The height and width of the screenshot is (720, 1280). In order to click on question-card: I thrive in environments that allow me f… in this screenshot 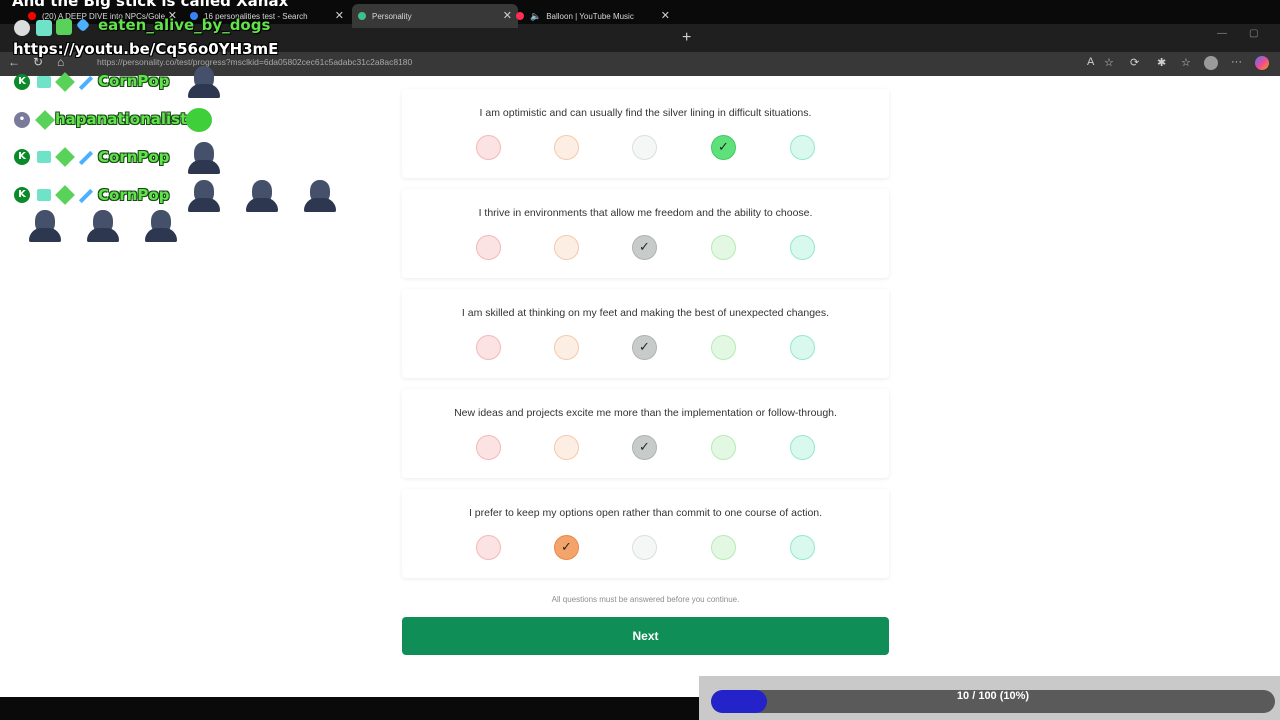, I will do `click(645, 233)`.